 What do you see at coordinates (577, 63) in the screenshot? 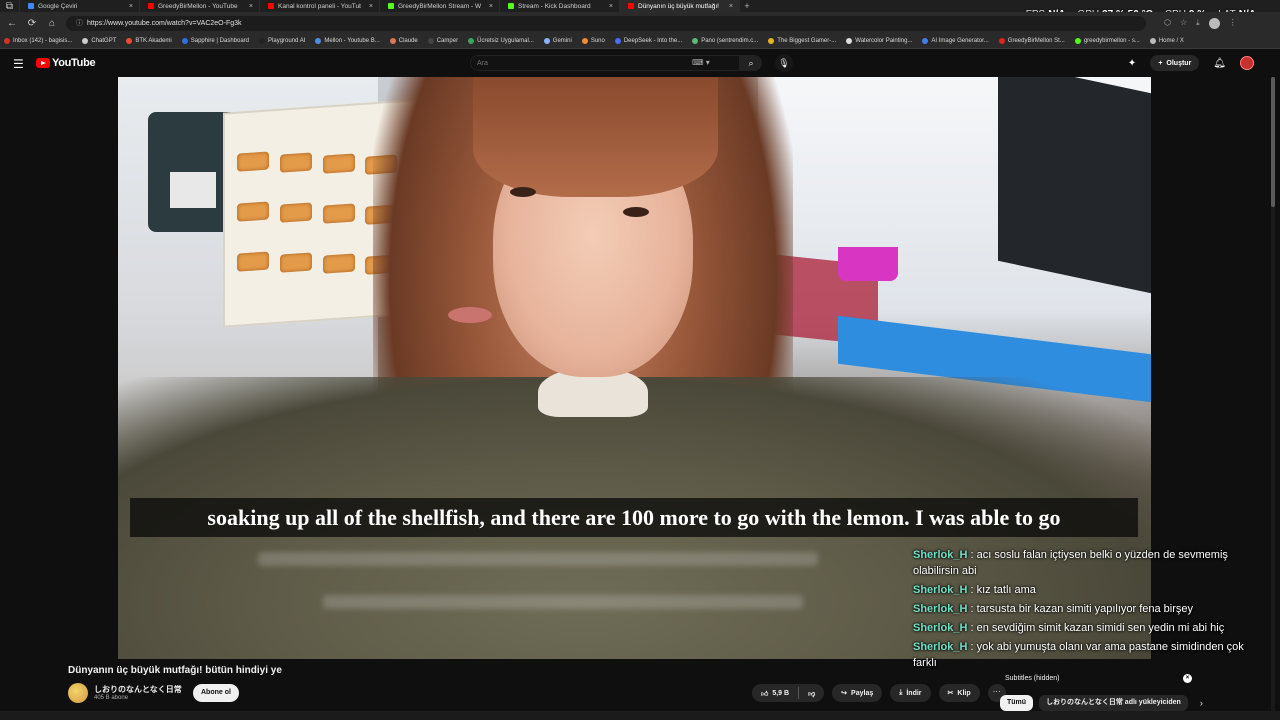
I see `search-input` at bounding box center [577, 63].